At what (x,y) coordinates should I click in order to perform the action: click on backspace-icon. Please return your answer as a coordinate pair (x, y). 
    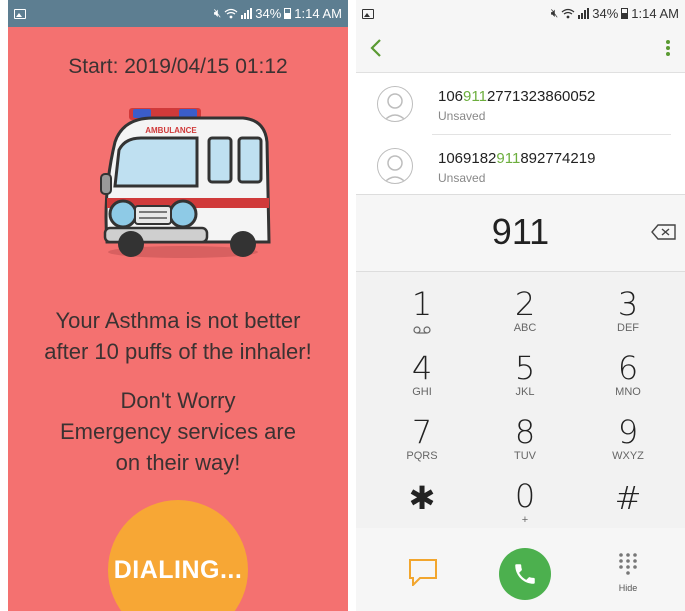
    Looking at the image, I should click on (664, 232).